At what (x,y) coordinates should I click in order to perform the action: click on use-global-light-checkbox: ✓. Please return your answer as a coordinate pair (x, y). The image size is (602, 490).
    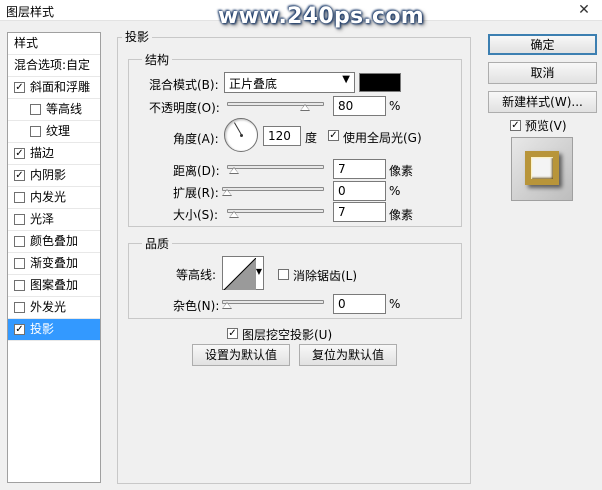
    Looking at the image, I should click on (333, 135).